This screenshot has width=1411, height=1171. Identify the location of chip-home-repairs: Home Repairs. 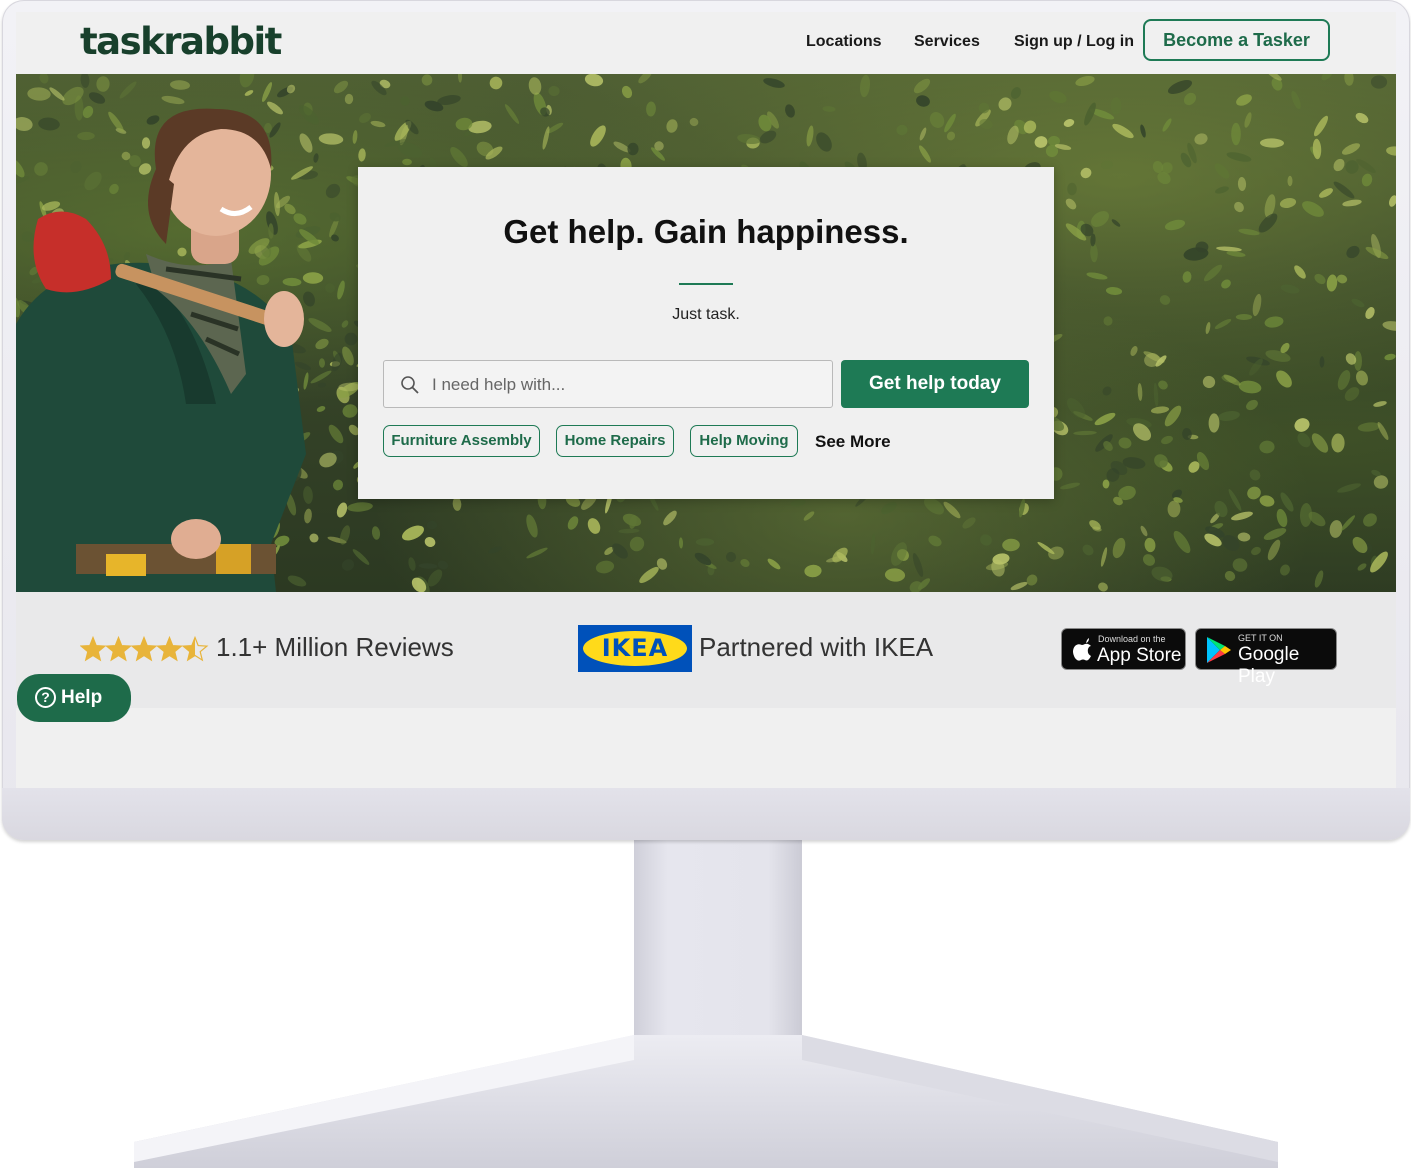
(615, 441).